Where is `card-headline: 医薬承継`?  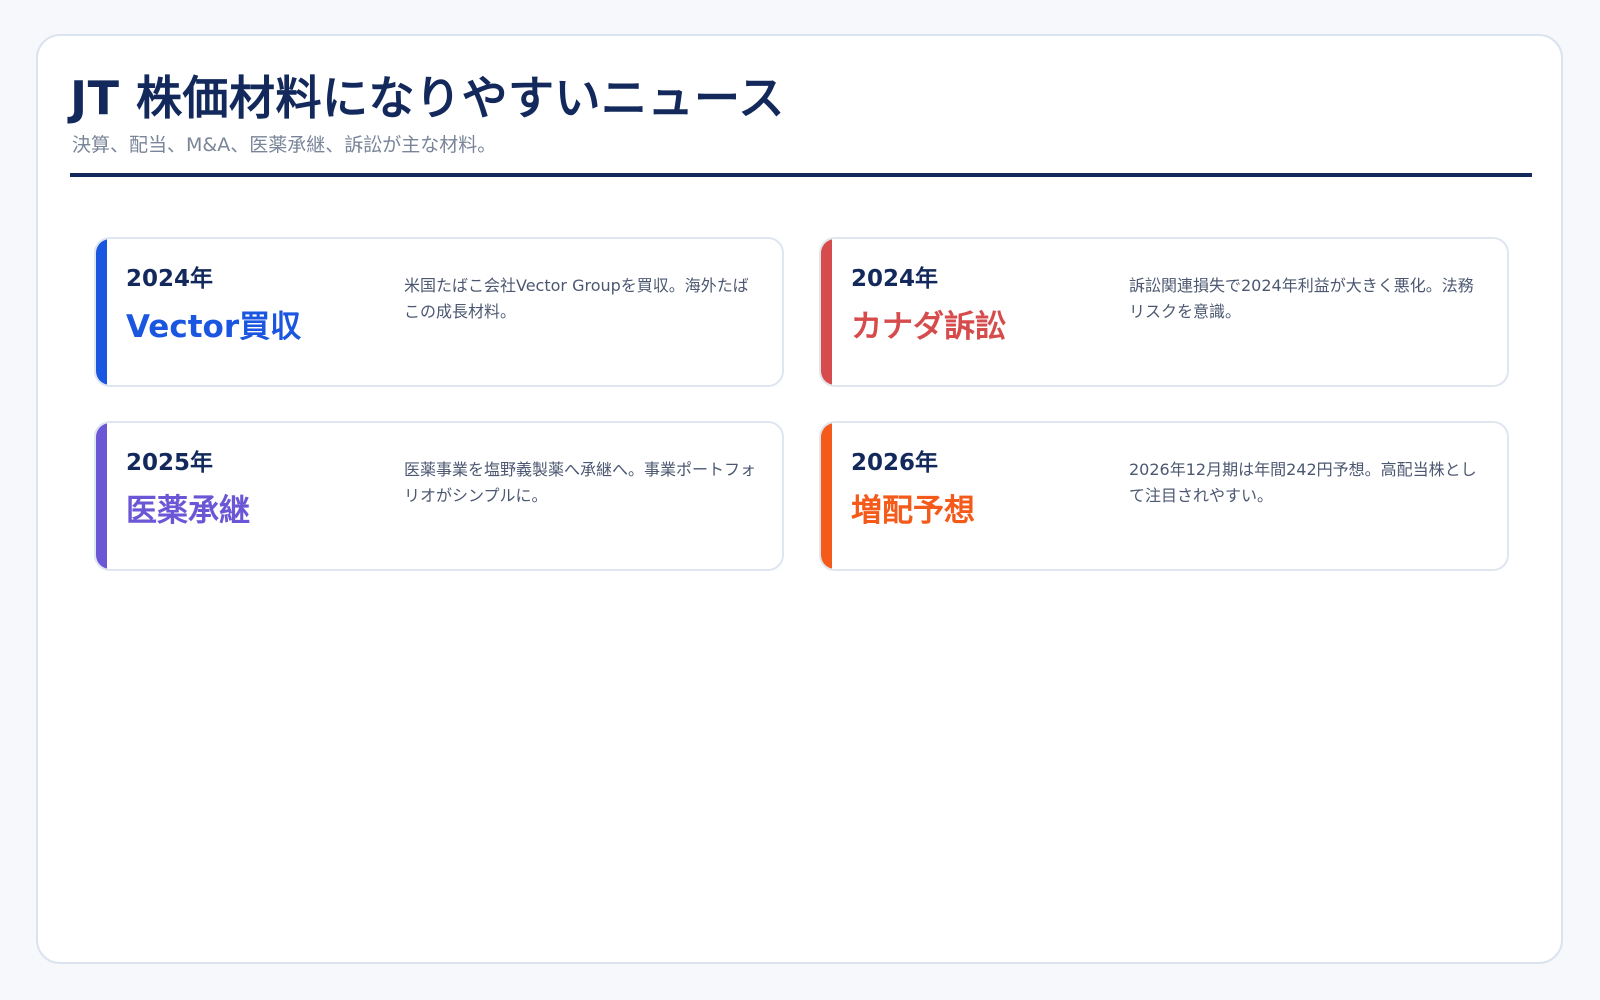 card-headline: 医薬承継 is located at coordinates (188, 511).